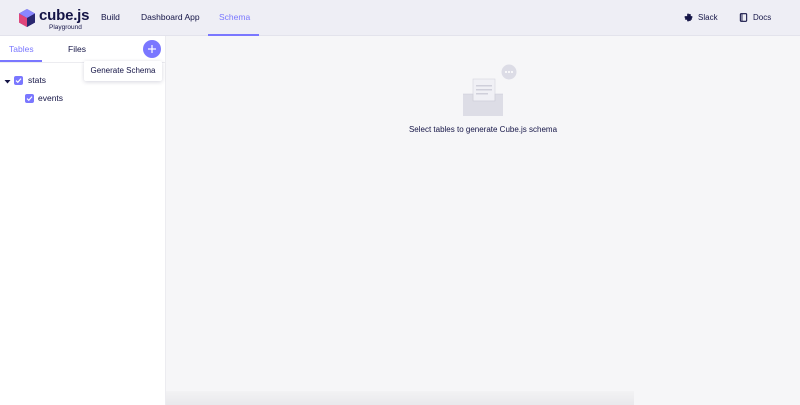 The width and height of the screenshot is (800, 405). Describe the element at coordinates (51, 98) in the screenshot. I see `table-label: events` at that location.